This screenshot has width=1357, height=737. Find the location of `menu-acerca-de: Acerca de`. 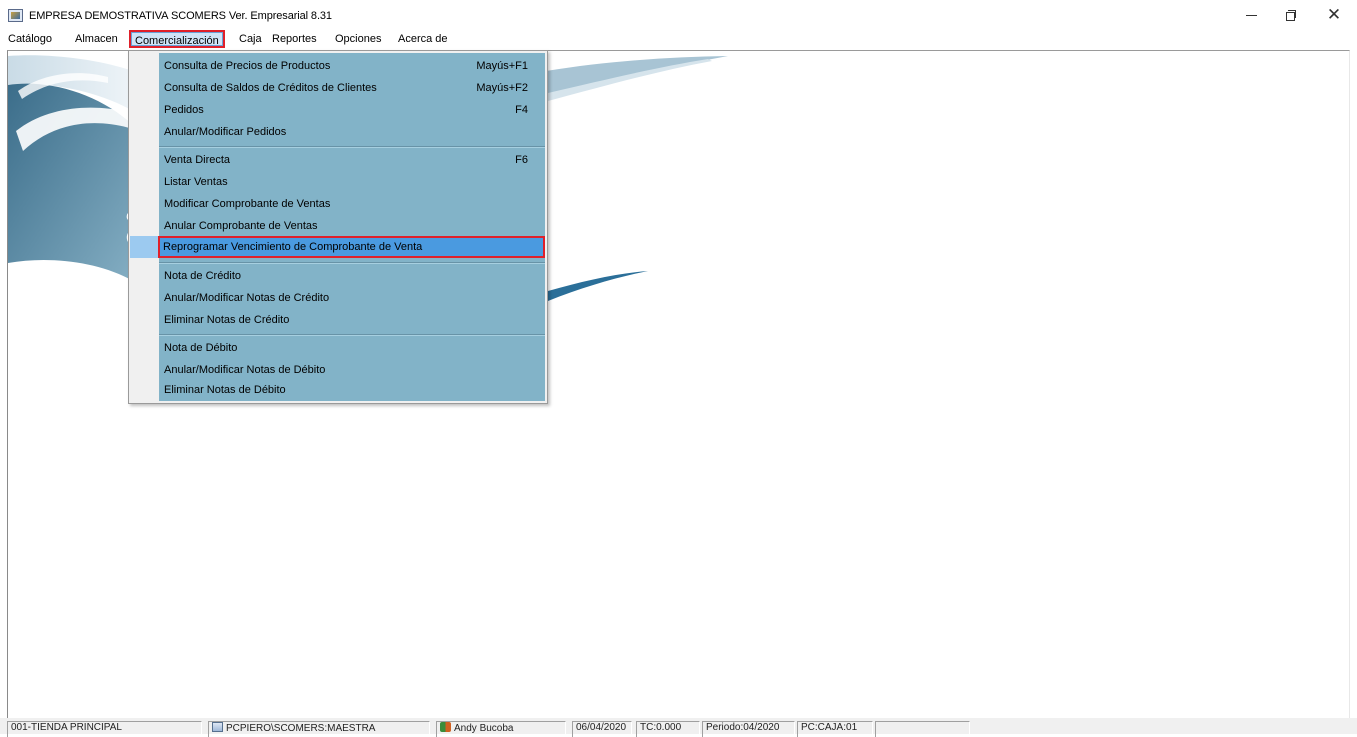

menu-acerca-de: Acerca de is located at coordinates (423, 39).